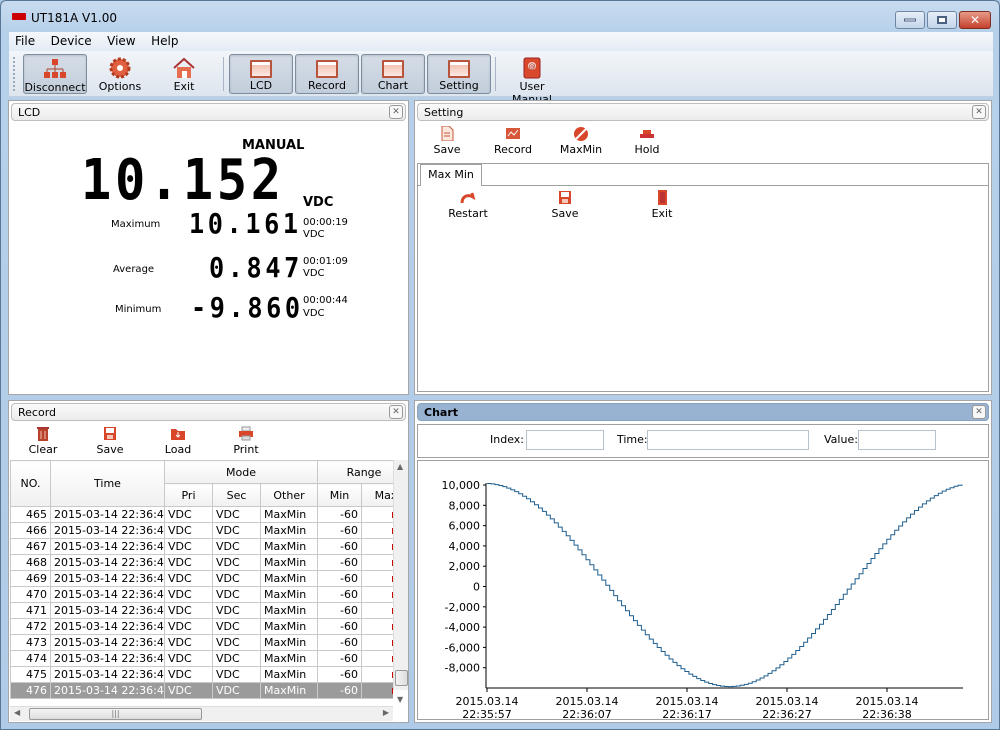 Image resolution: width=1000 pixels, height=730 pixels. Describe the element at coordinates (396, 412) in the screenshot. I see `record-panel-close-button: ✕` at that location.